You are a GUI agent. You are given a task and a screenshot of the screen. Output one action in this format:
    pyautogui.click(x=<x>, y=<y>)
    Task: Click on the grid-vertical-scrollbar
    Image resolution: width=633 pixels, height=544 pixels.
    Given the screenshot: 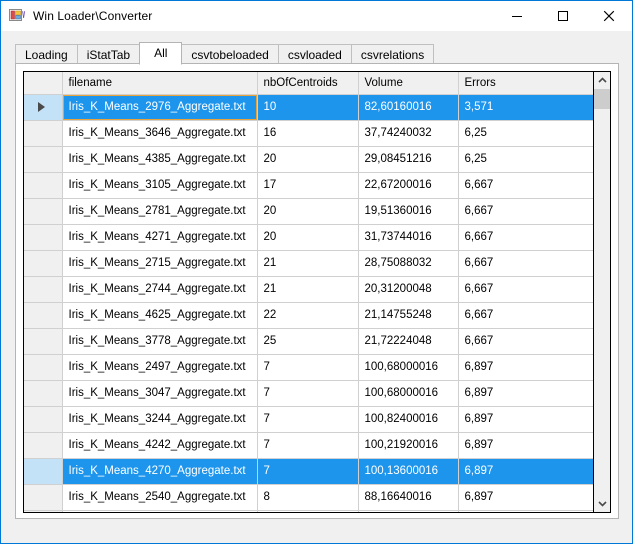 What is the action you would take?
    pyautogui.click(x=601, y=292)
    